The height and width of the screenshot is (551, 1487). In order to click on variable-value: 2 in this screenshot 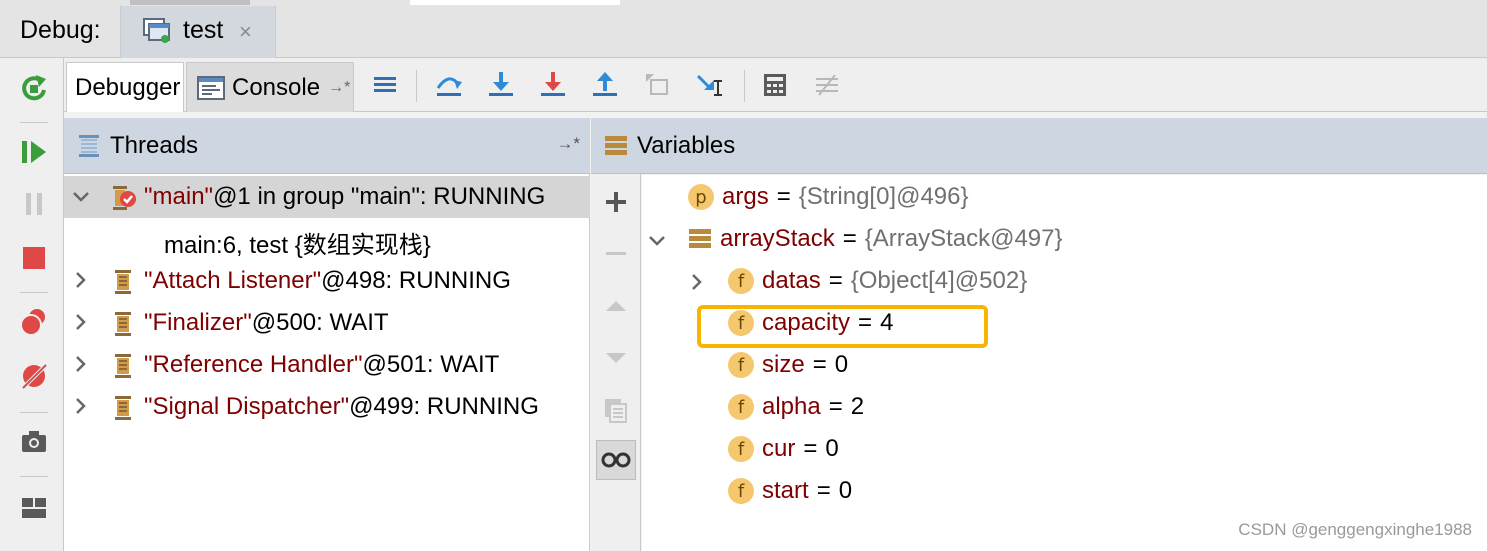, I will do `click(857, 406)`.